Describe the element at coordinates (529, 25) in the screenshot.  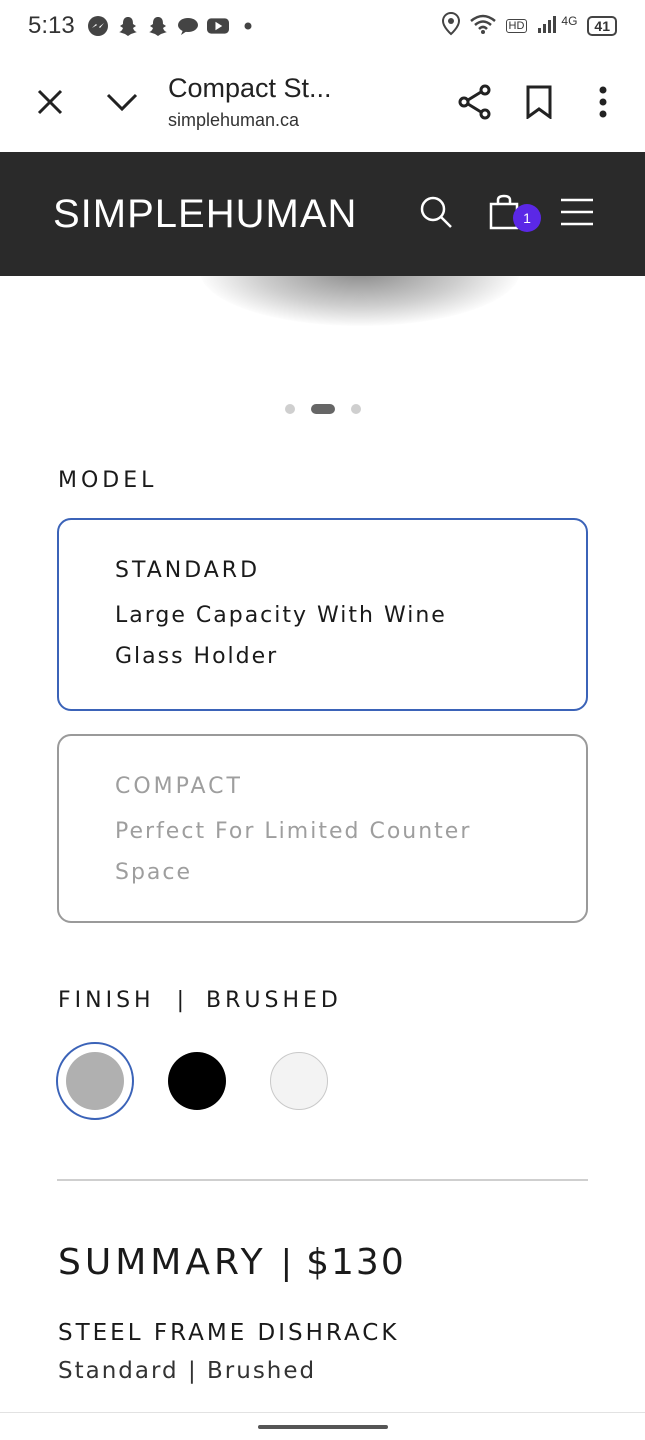
I see `status-right: HD 4G 41` at that location.